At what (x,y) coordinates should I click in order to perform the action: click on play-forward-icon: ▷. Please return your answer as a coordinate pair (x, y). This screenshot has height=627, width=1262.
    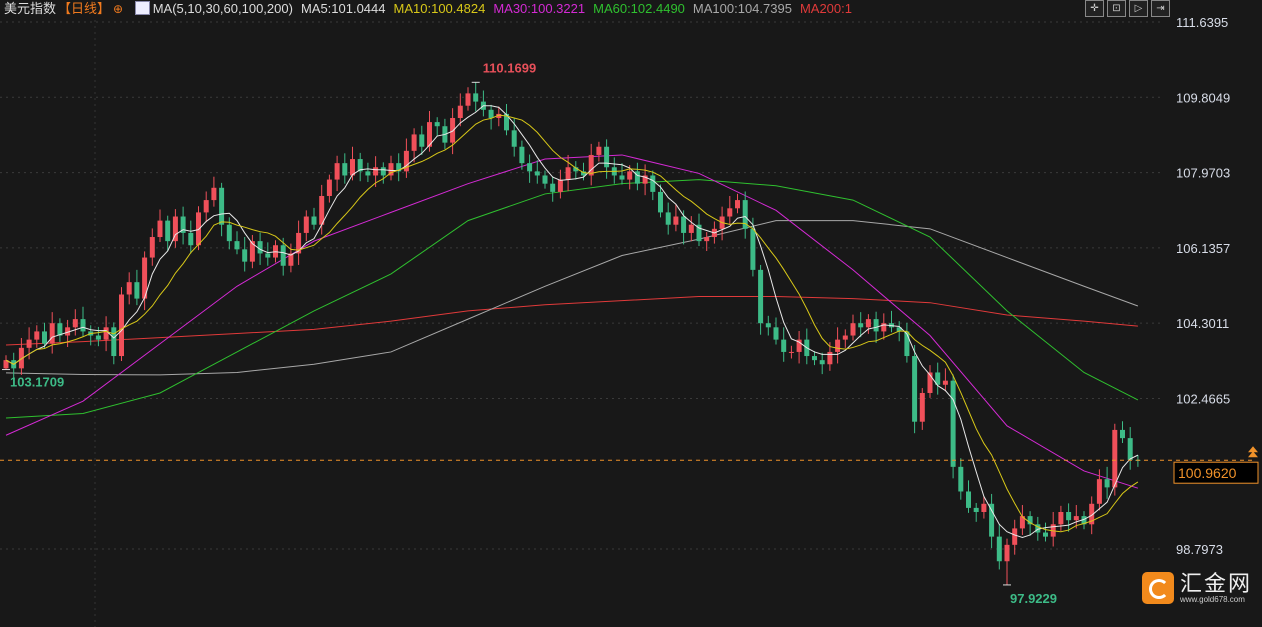
    Looking at the image, I should click on (1138, 8).